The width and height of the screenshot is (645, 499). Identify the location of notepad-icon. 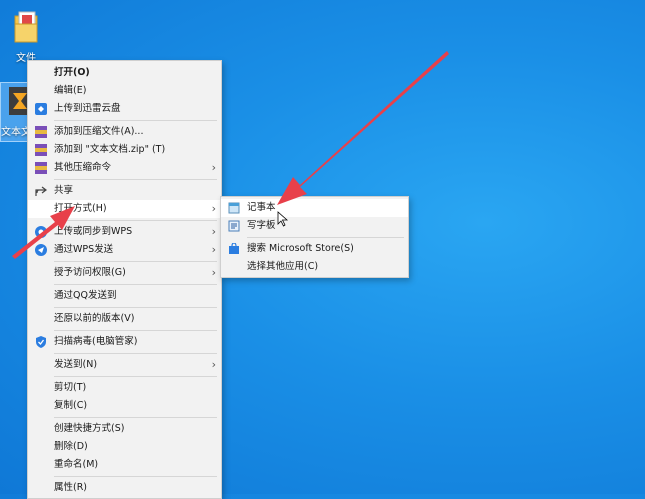
(234, 208).